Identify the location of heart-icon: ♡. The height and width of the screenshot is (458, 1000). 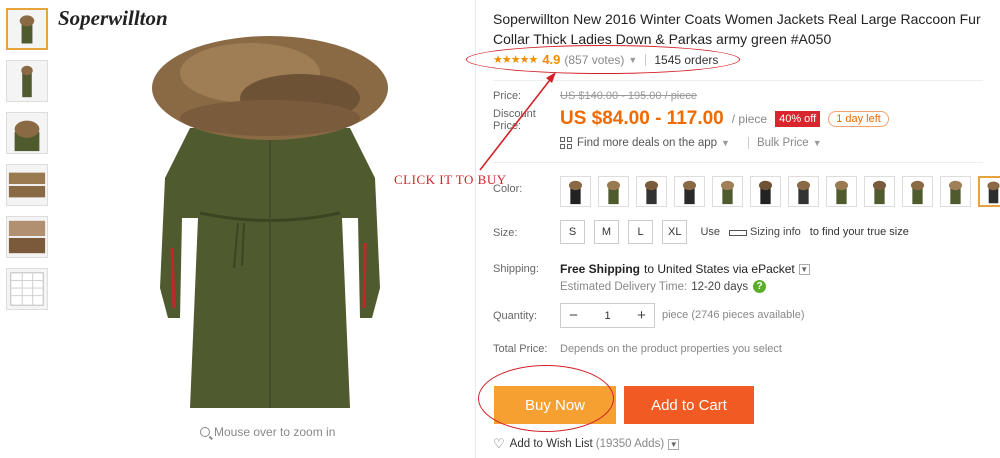
(499, 444).